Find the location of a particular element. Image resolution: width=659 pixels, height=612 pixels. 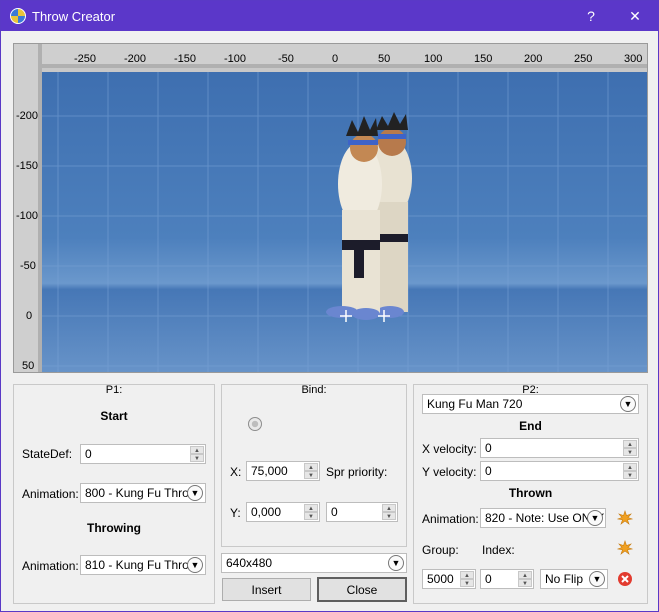

index-stepper: ▲ ▼ is located at coordinates (525, 579).